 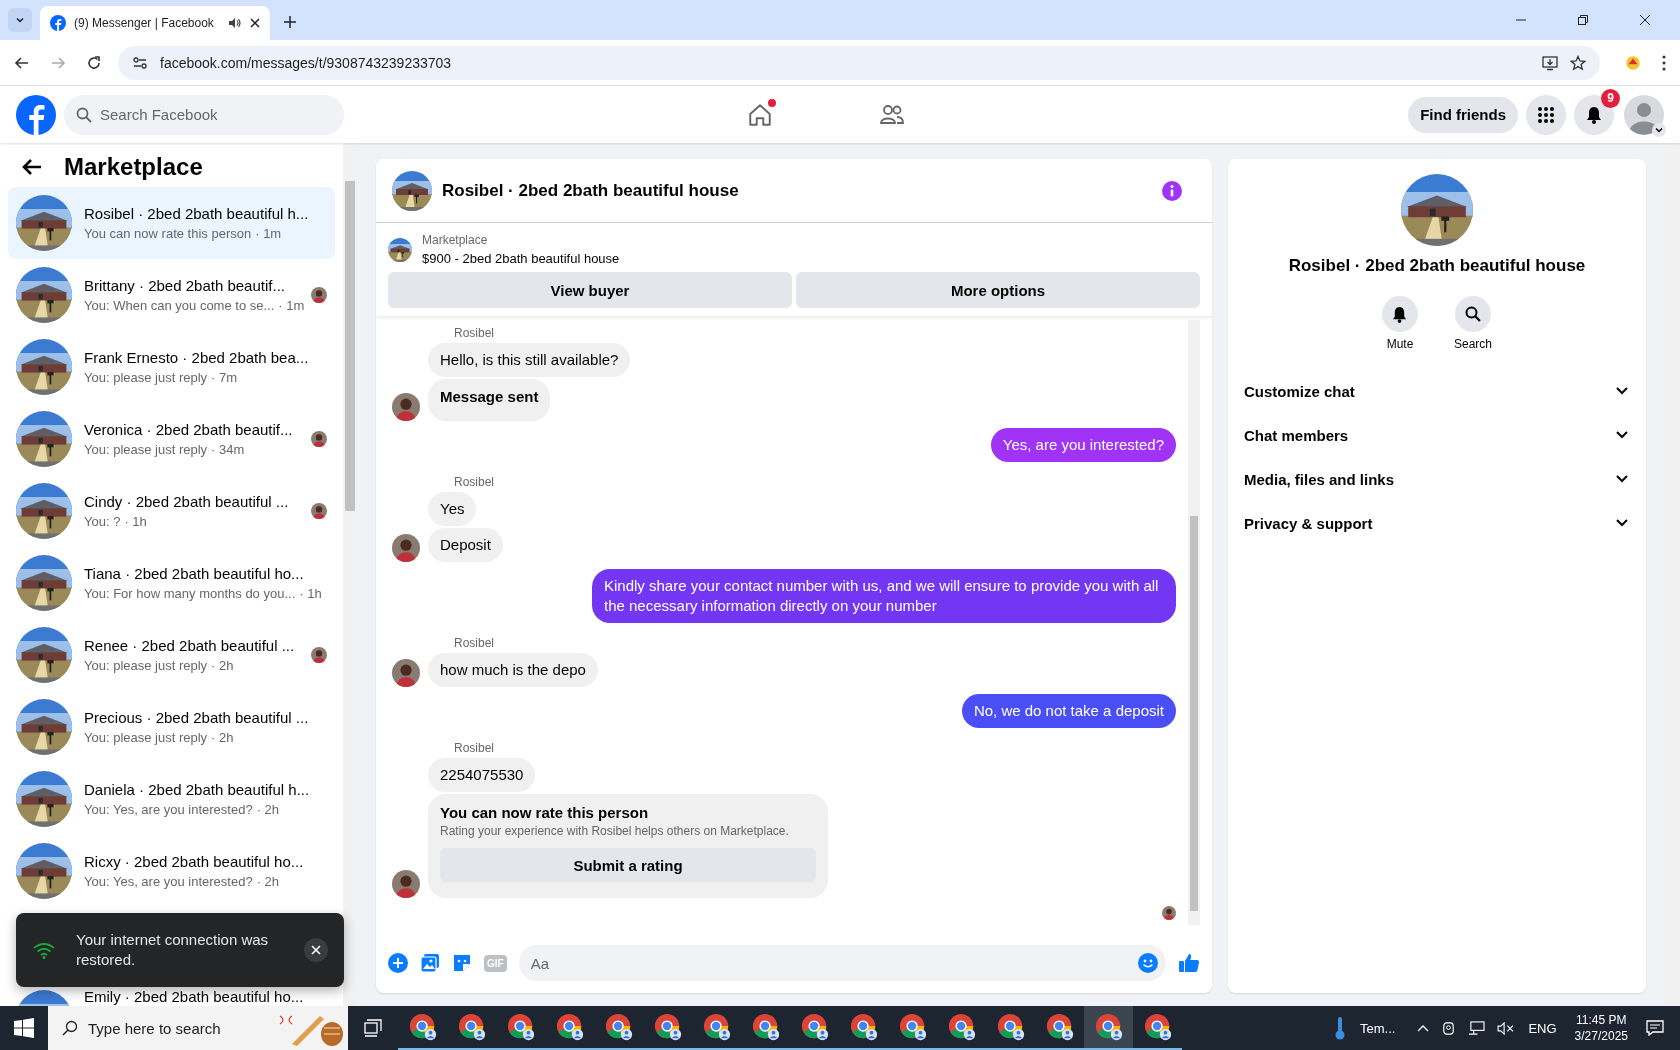 I want to click on conversation-item: Renee · 2bed 2bath beautiful ... You: please just reply · 2h, so click(x=171, y=655).